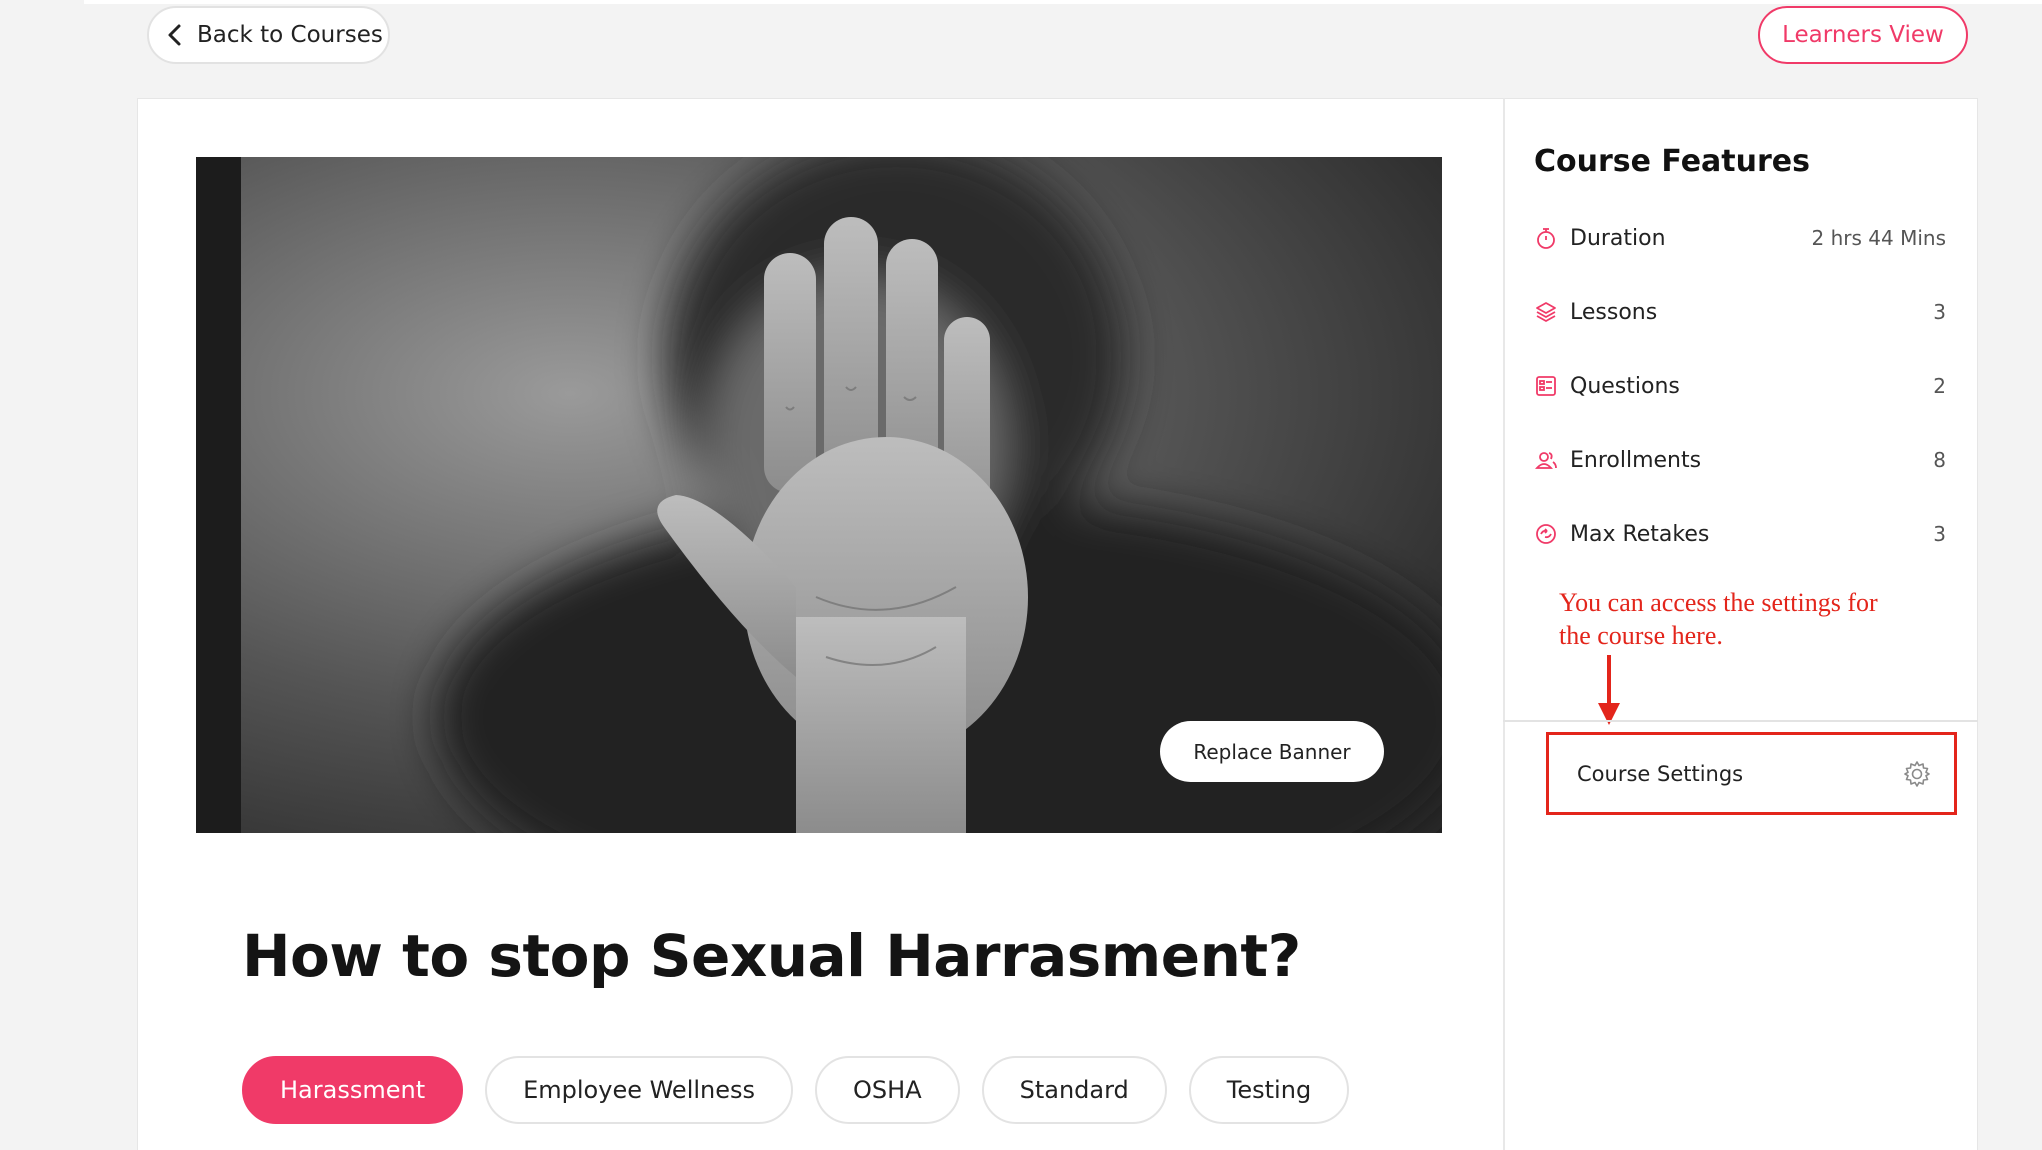 This screenshot has width=2042, height=1150. Describe the element at coordinates (1546, 460) in the screenshot. I see `users-icon` at that location.